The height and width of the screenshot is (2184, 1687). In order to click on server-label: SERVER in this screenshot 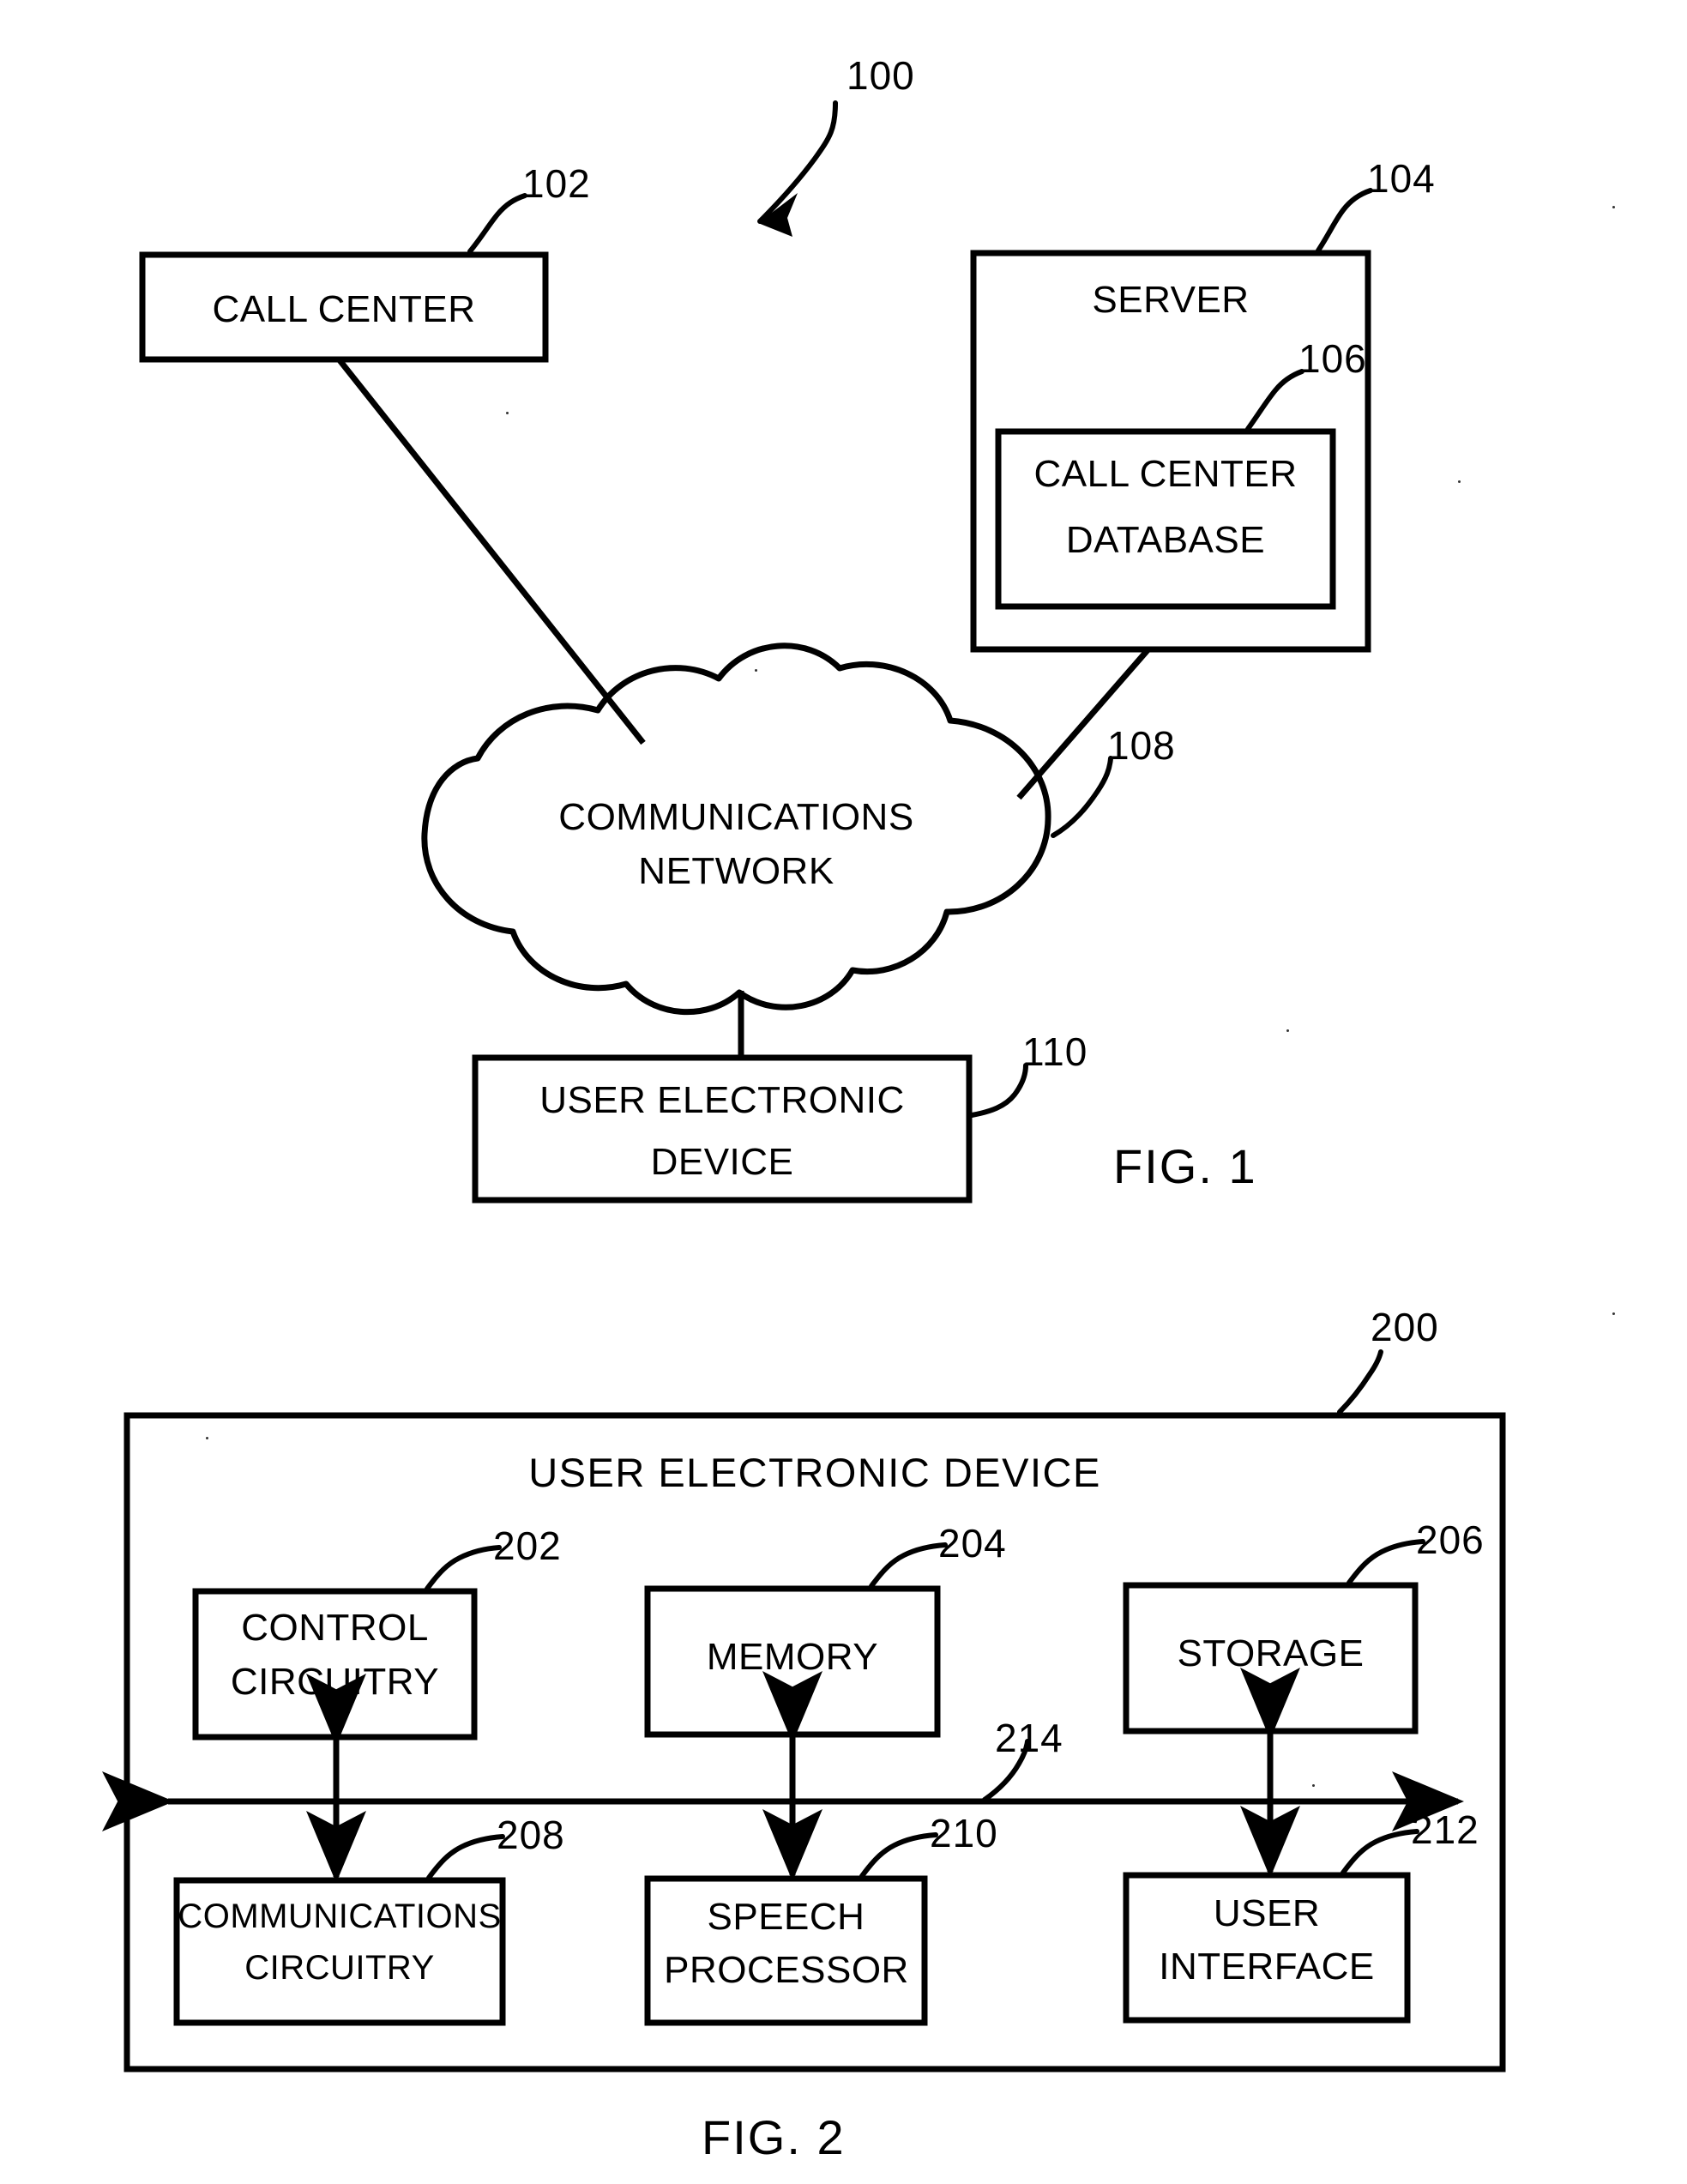, I will do `click(1171, 300)`.